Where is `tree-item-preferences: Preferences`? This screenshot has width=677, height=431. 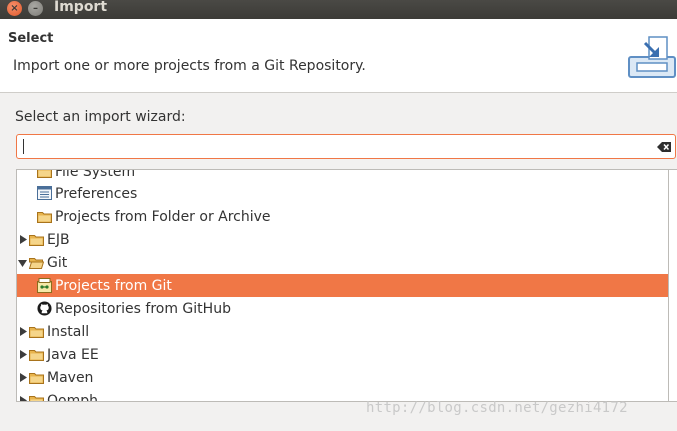
tree-item-preferences: Preferences is located at coordinates (343, 193).